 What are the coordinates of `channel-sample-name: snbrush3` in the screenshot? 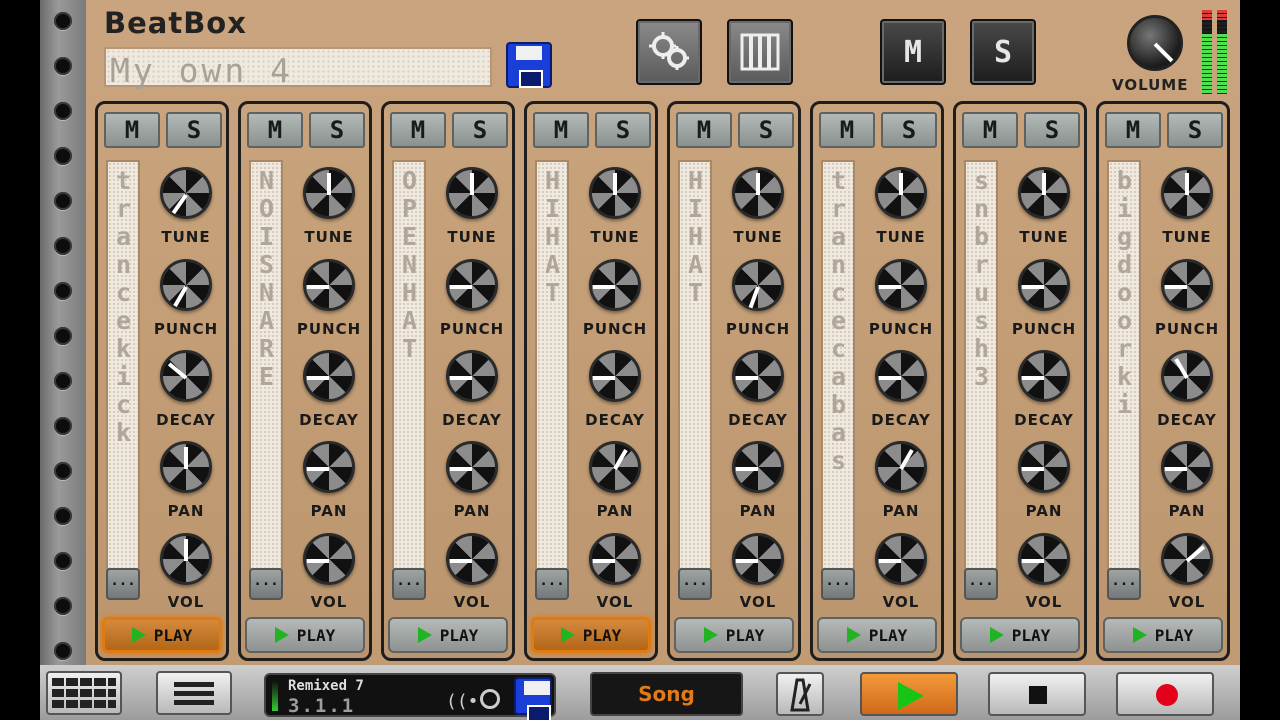 It's located at (981, 365).